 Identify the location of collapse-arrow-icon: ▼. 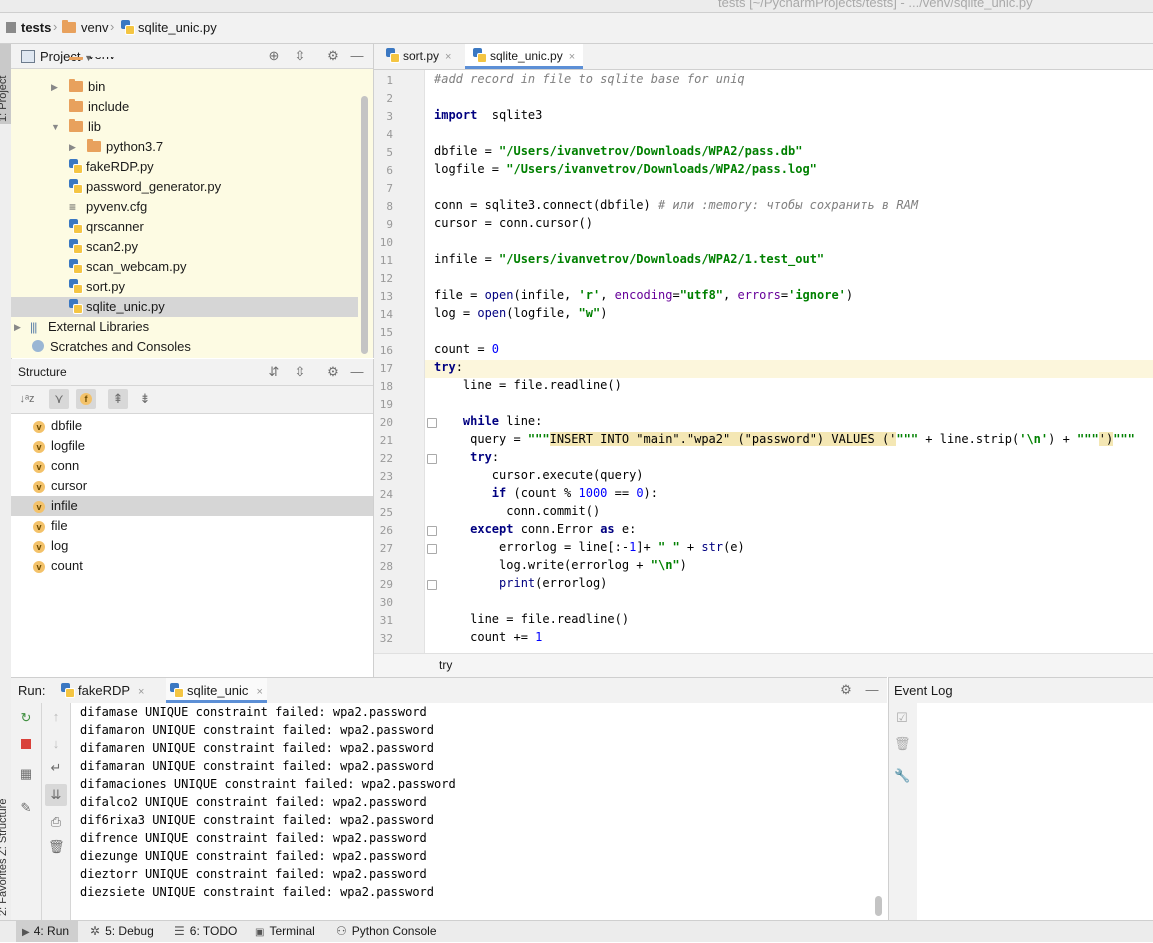
(55, 127).